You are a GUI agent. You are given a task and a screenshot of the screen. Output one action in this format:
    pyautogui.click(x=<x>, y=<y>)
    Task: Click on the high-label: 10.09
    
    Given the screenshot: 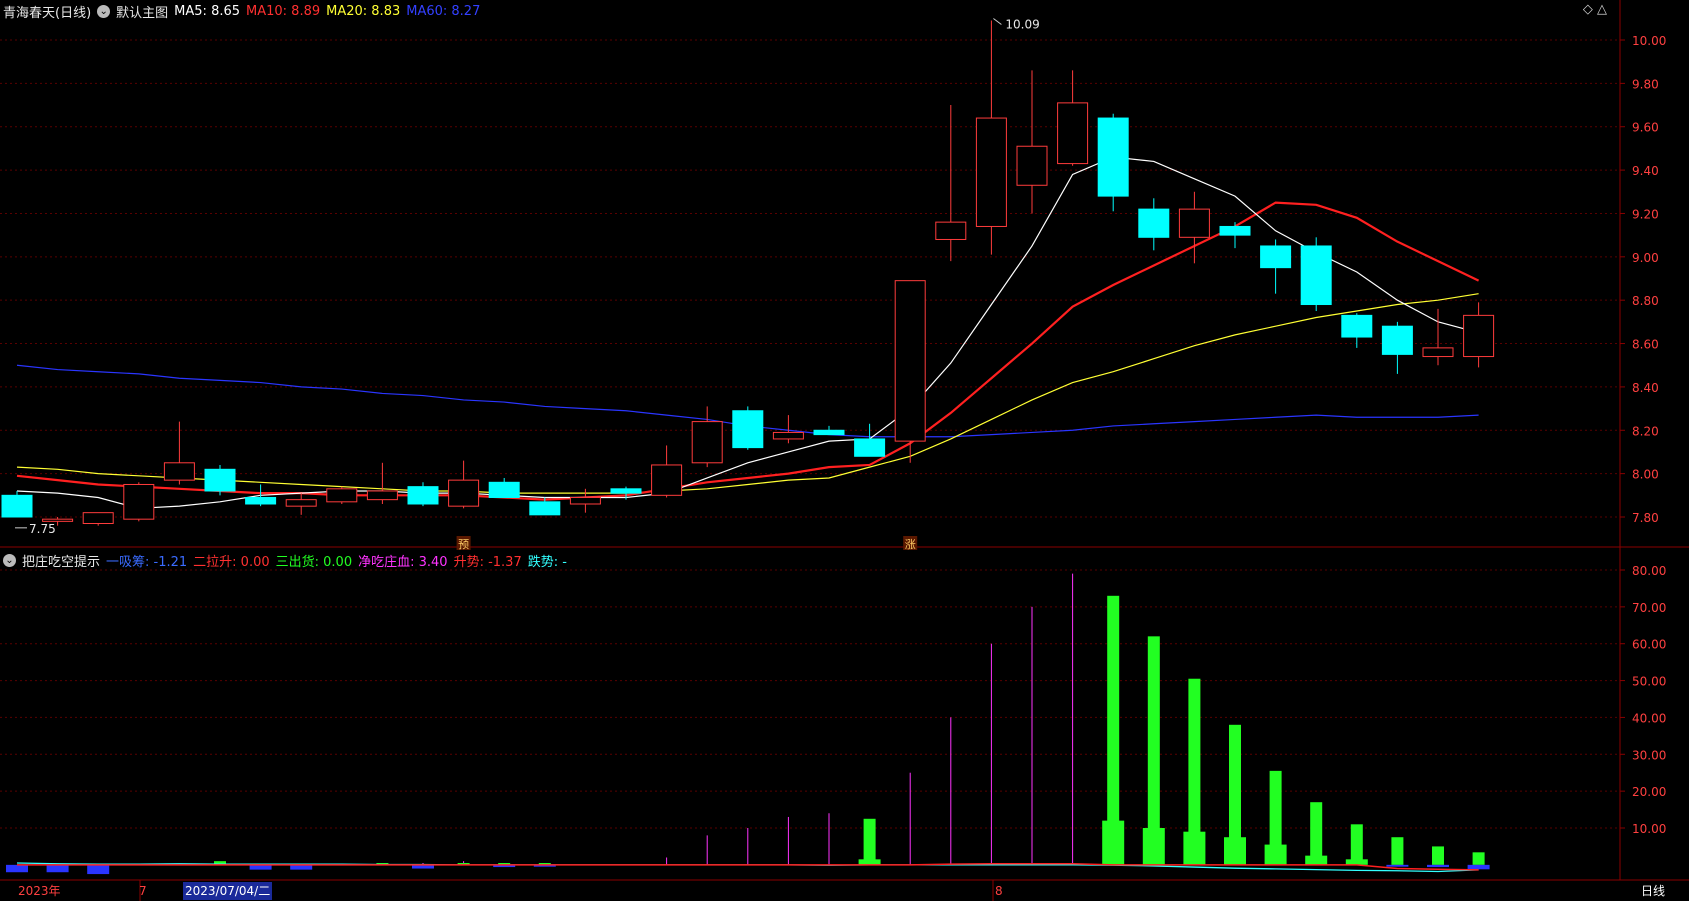 What is the action you would take?
    pyautogui.click(x=1022, y=24)
    